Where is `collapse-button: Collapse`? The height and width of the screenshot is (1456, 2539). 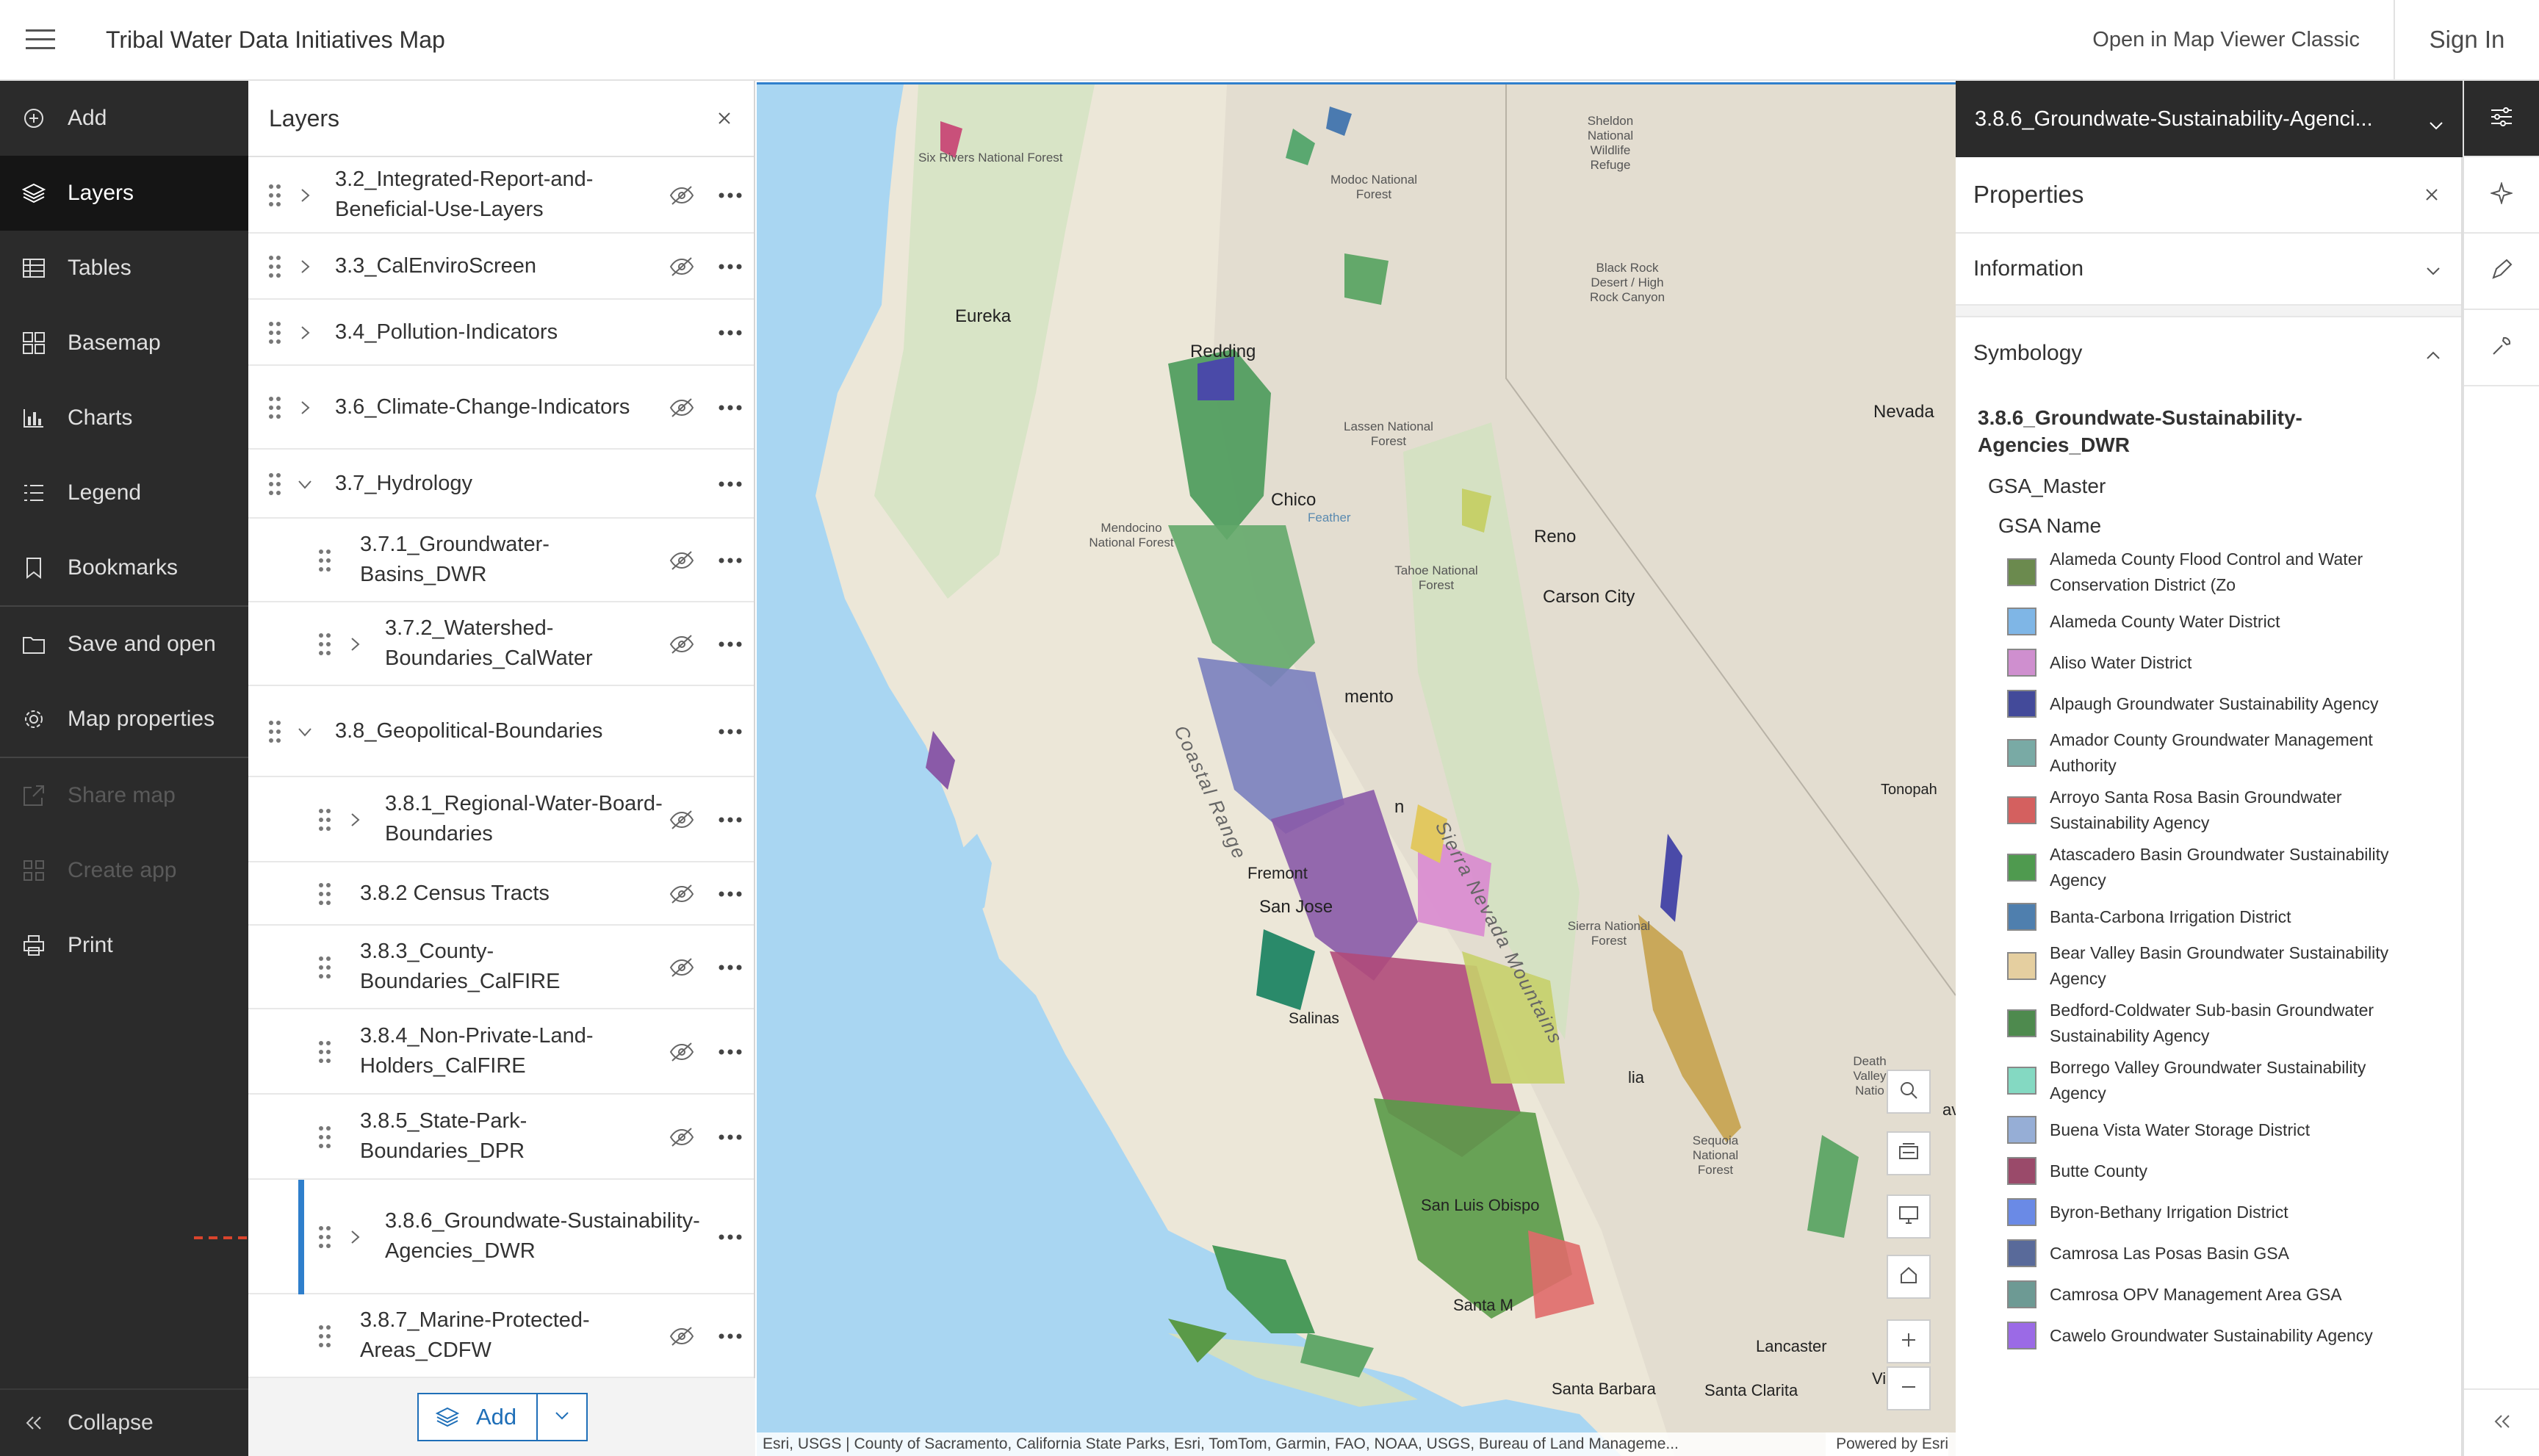 collapse-button: Collapse is located at coordinates (124, 1422).